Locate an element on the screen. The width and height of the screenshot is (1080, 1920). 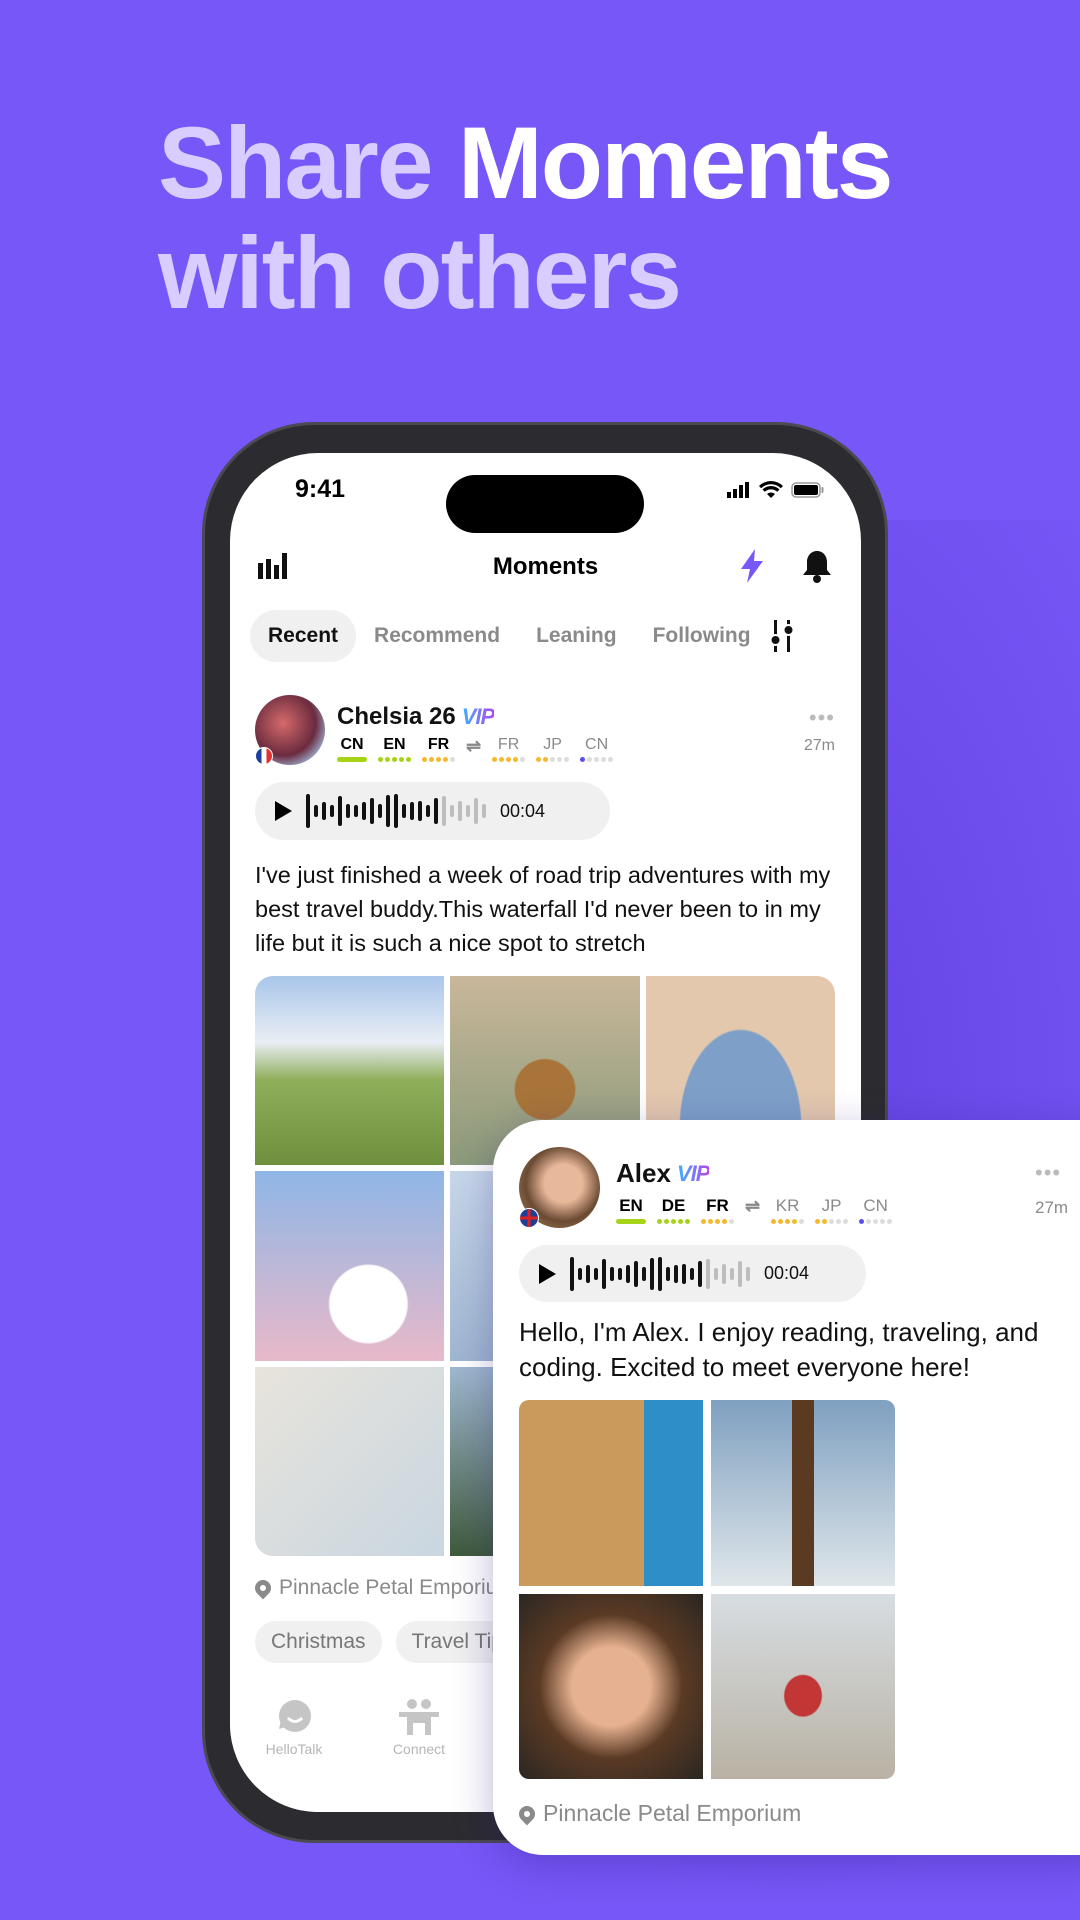
photo-meadow is located at coordinates (350, 1071).